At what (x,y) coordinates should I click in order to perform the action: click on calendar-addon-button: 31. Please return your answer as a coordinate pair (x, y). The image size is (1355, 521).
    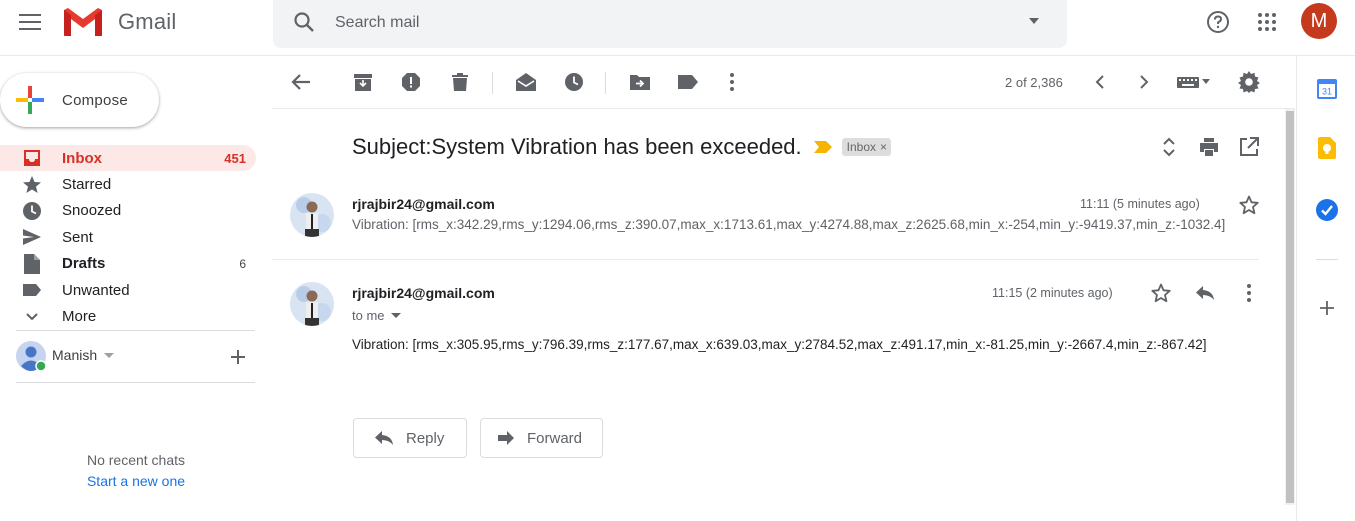
    Looking at the image, I should click on (1327, 88).